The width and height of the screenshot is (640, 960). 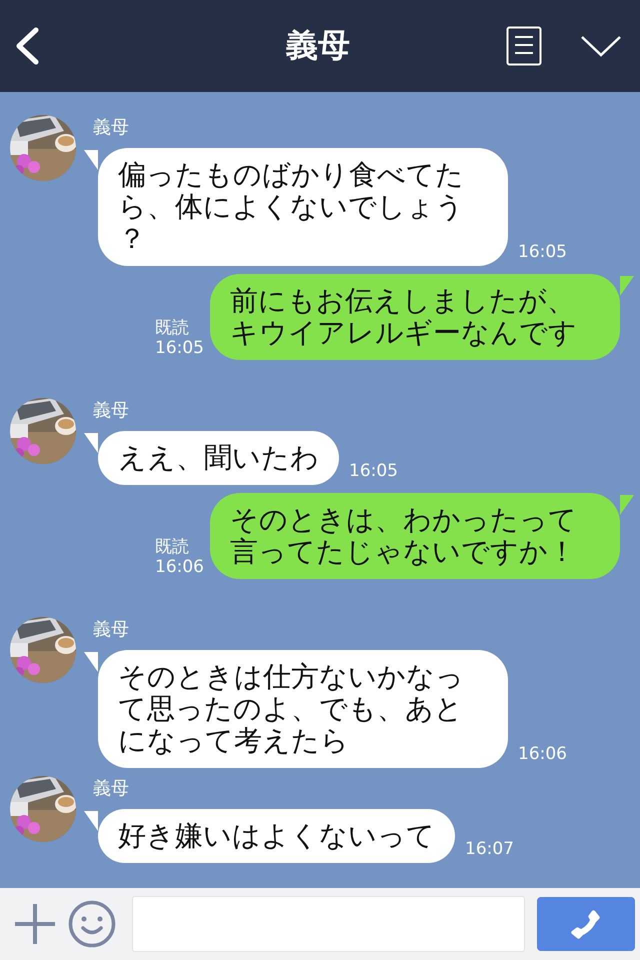 I want to click on back-icon, so click(x=27, y=46).